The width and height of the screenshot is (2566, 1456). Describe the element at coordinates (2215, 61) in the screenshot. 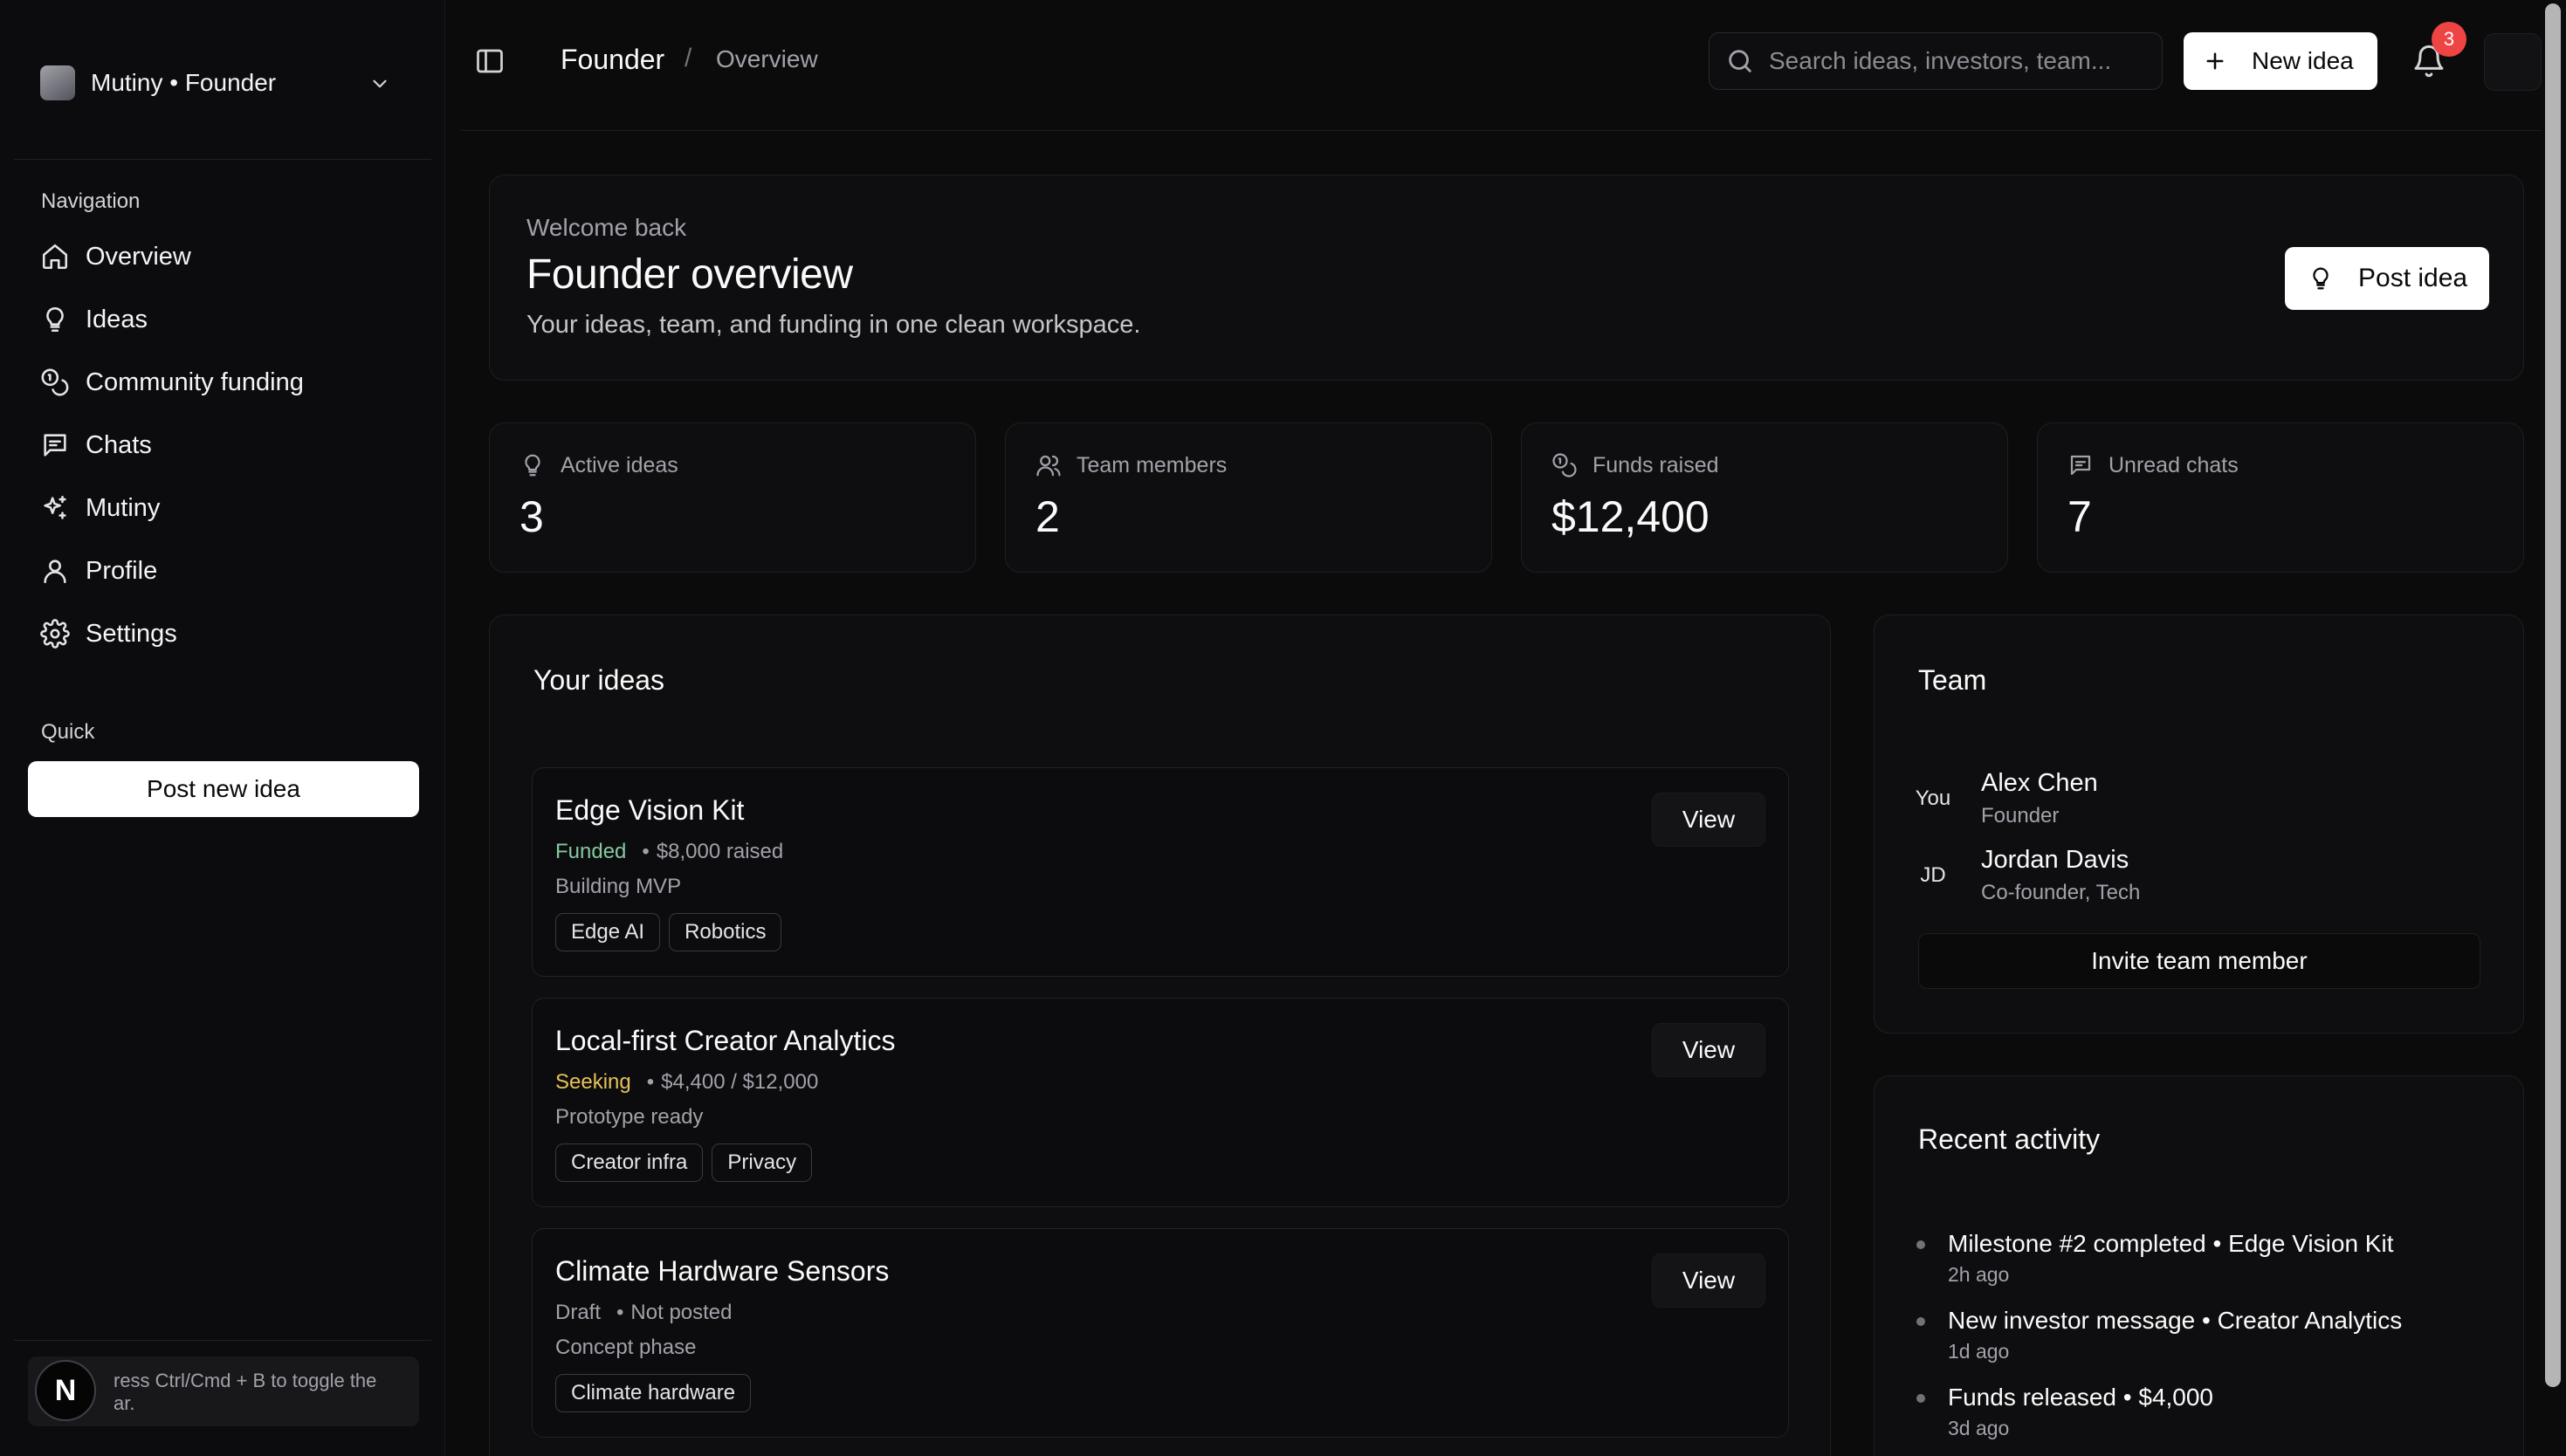

I see `plus-icon` at that location.